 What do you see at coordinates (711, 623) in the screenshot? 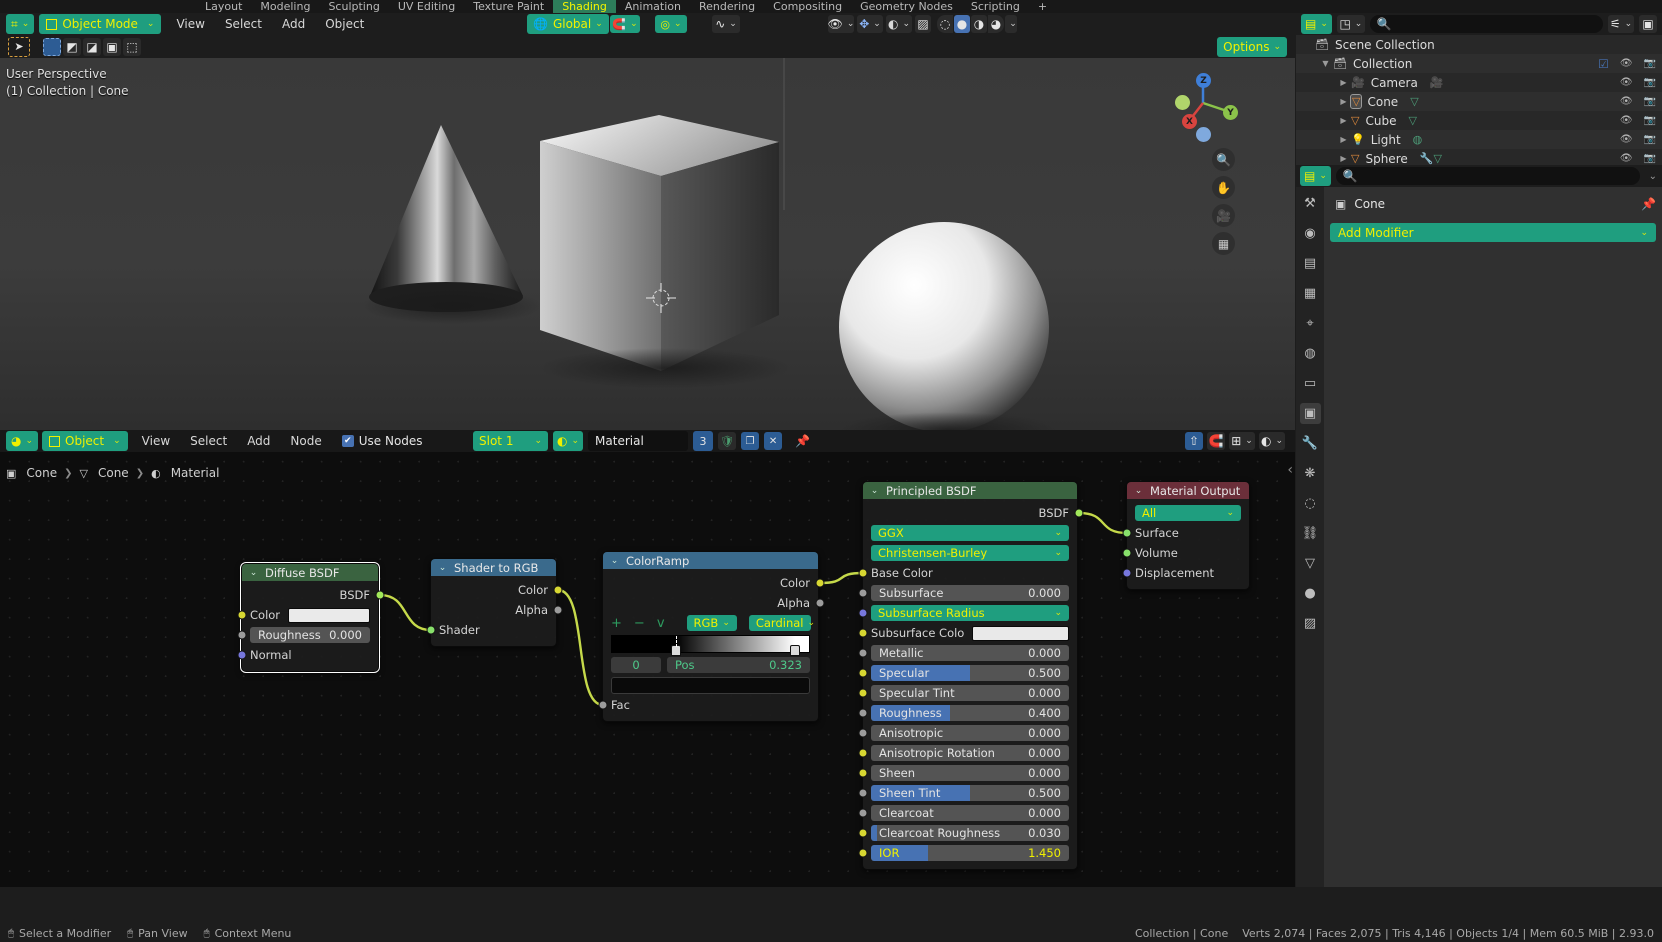
I see `ramp-color-mode-dropdown: RGB ⌄` at bounding box center [711, 623].